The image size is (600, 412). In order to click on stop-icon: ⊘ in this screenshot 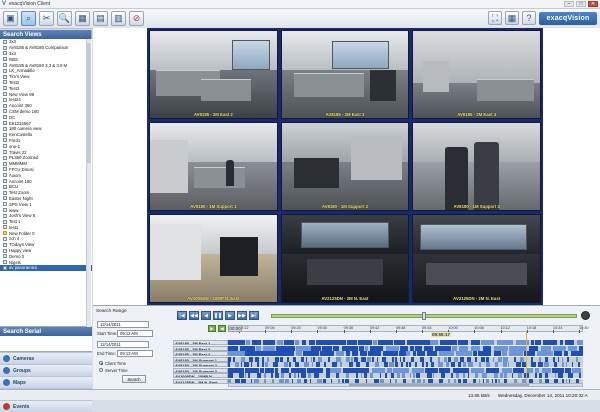, I will do `click(137, 18)`.